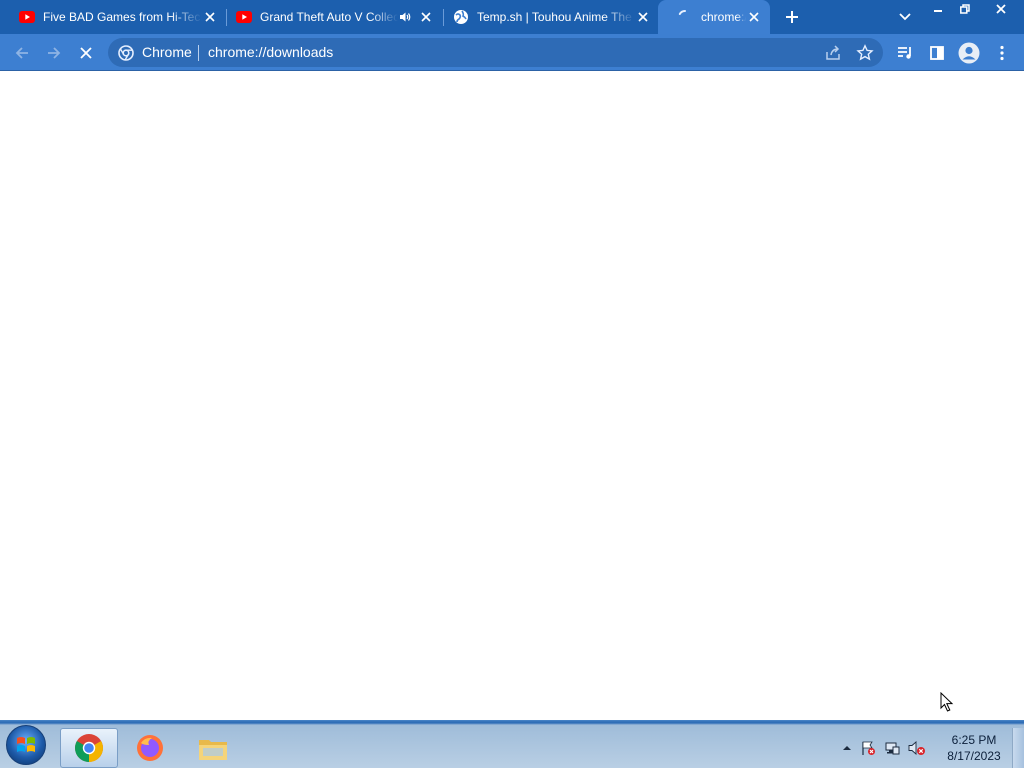 This screenshot has width=1024, height=768. I want to click on start-button, so click(26, 745).